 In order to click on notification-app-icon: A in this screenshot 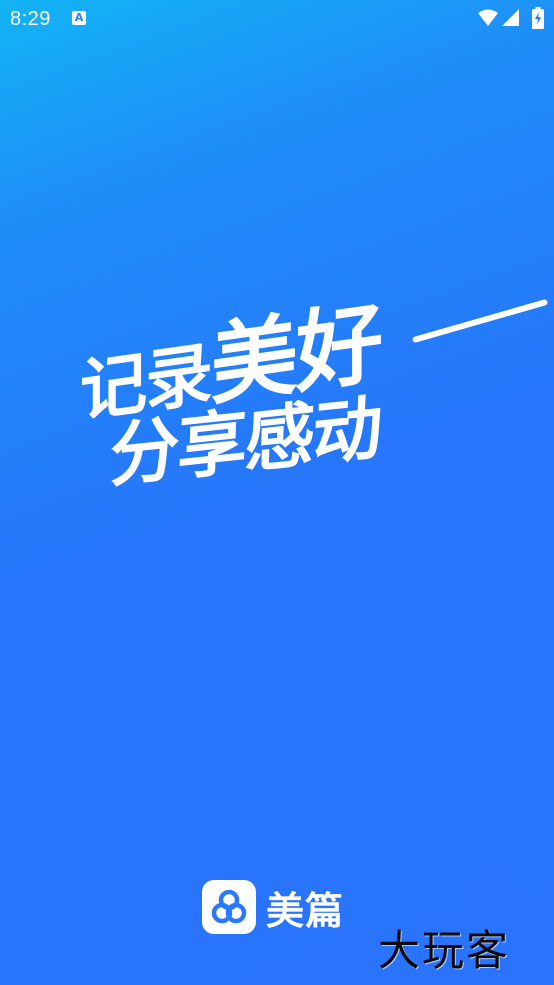, I will do `click(79, 18)`.